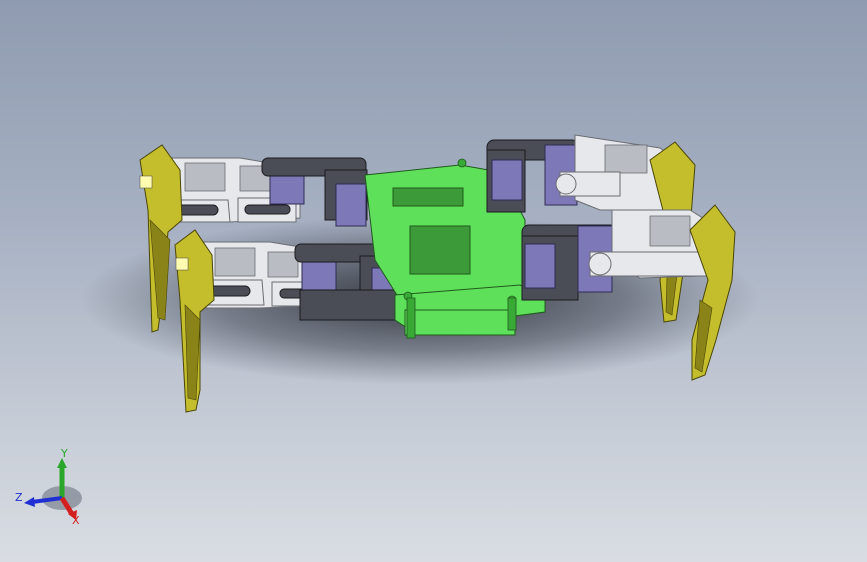 The image size is (867, 562). I want to click on chassis-top-window, so click(428, 197).